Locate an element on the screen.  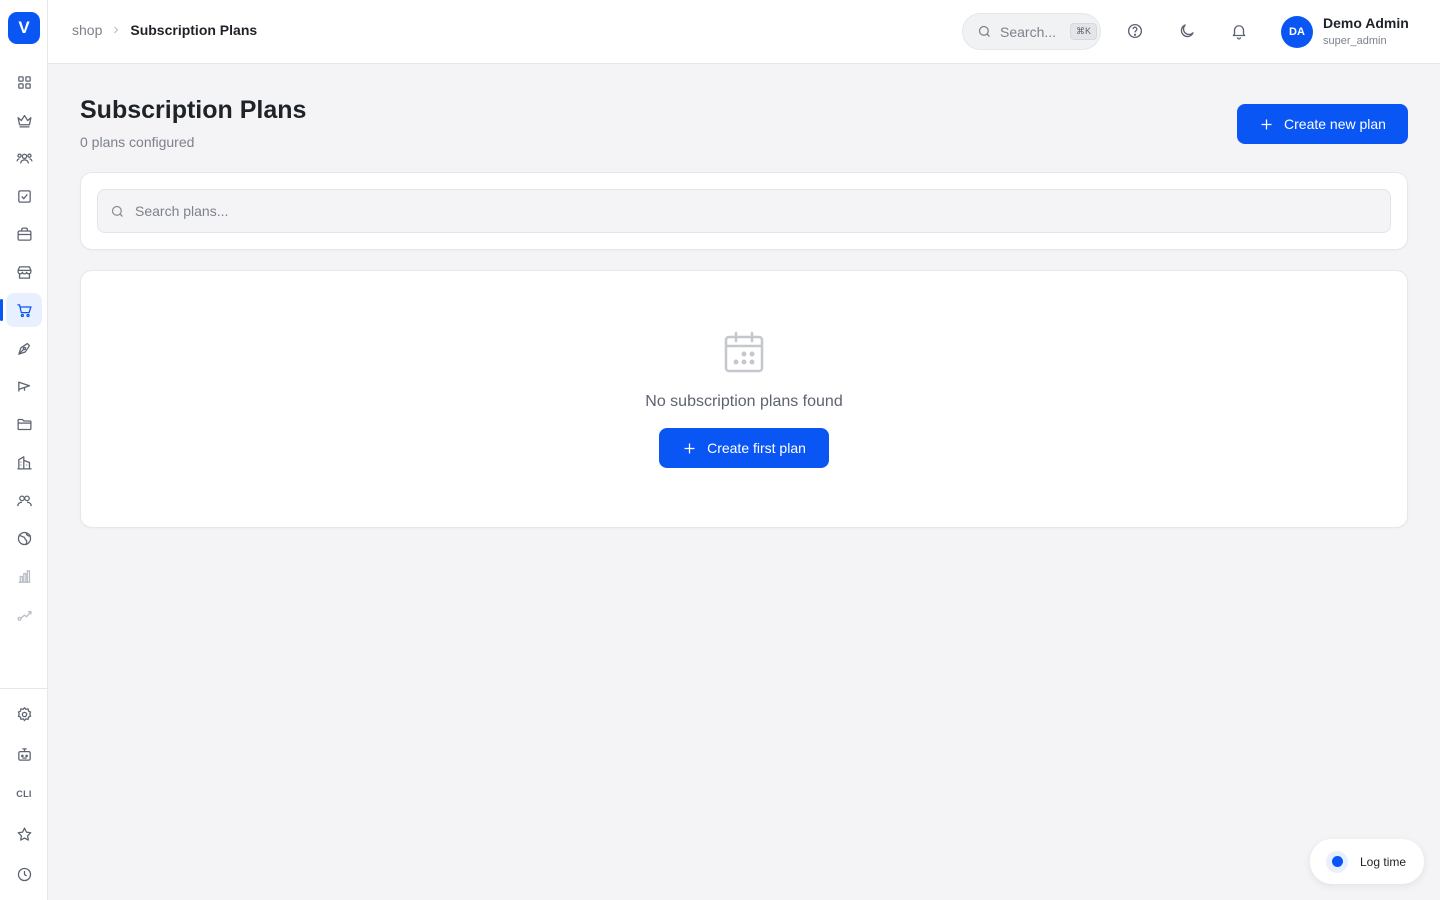
create-new-plan-label: Create new plan is located at coordinates (1335, 124).